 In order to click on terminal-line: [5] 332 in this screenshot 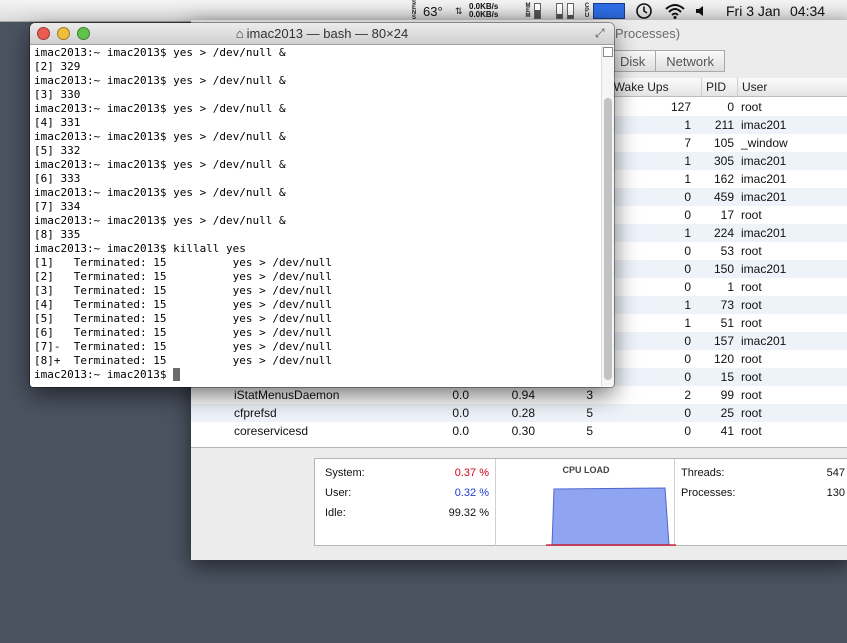, I will do `click(57, 150)`.